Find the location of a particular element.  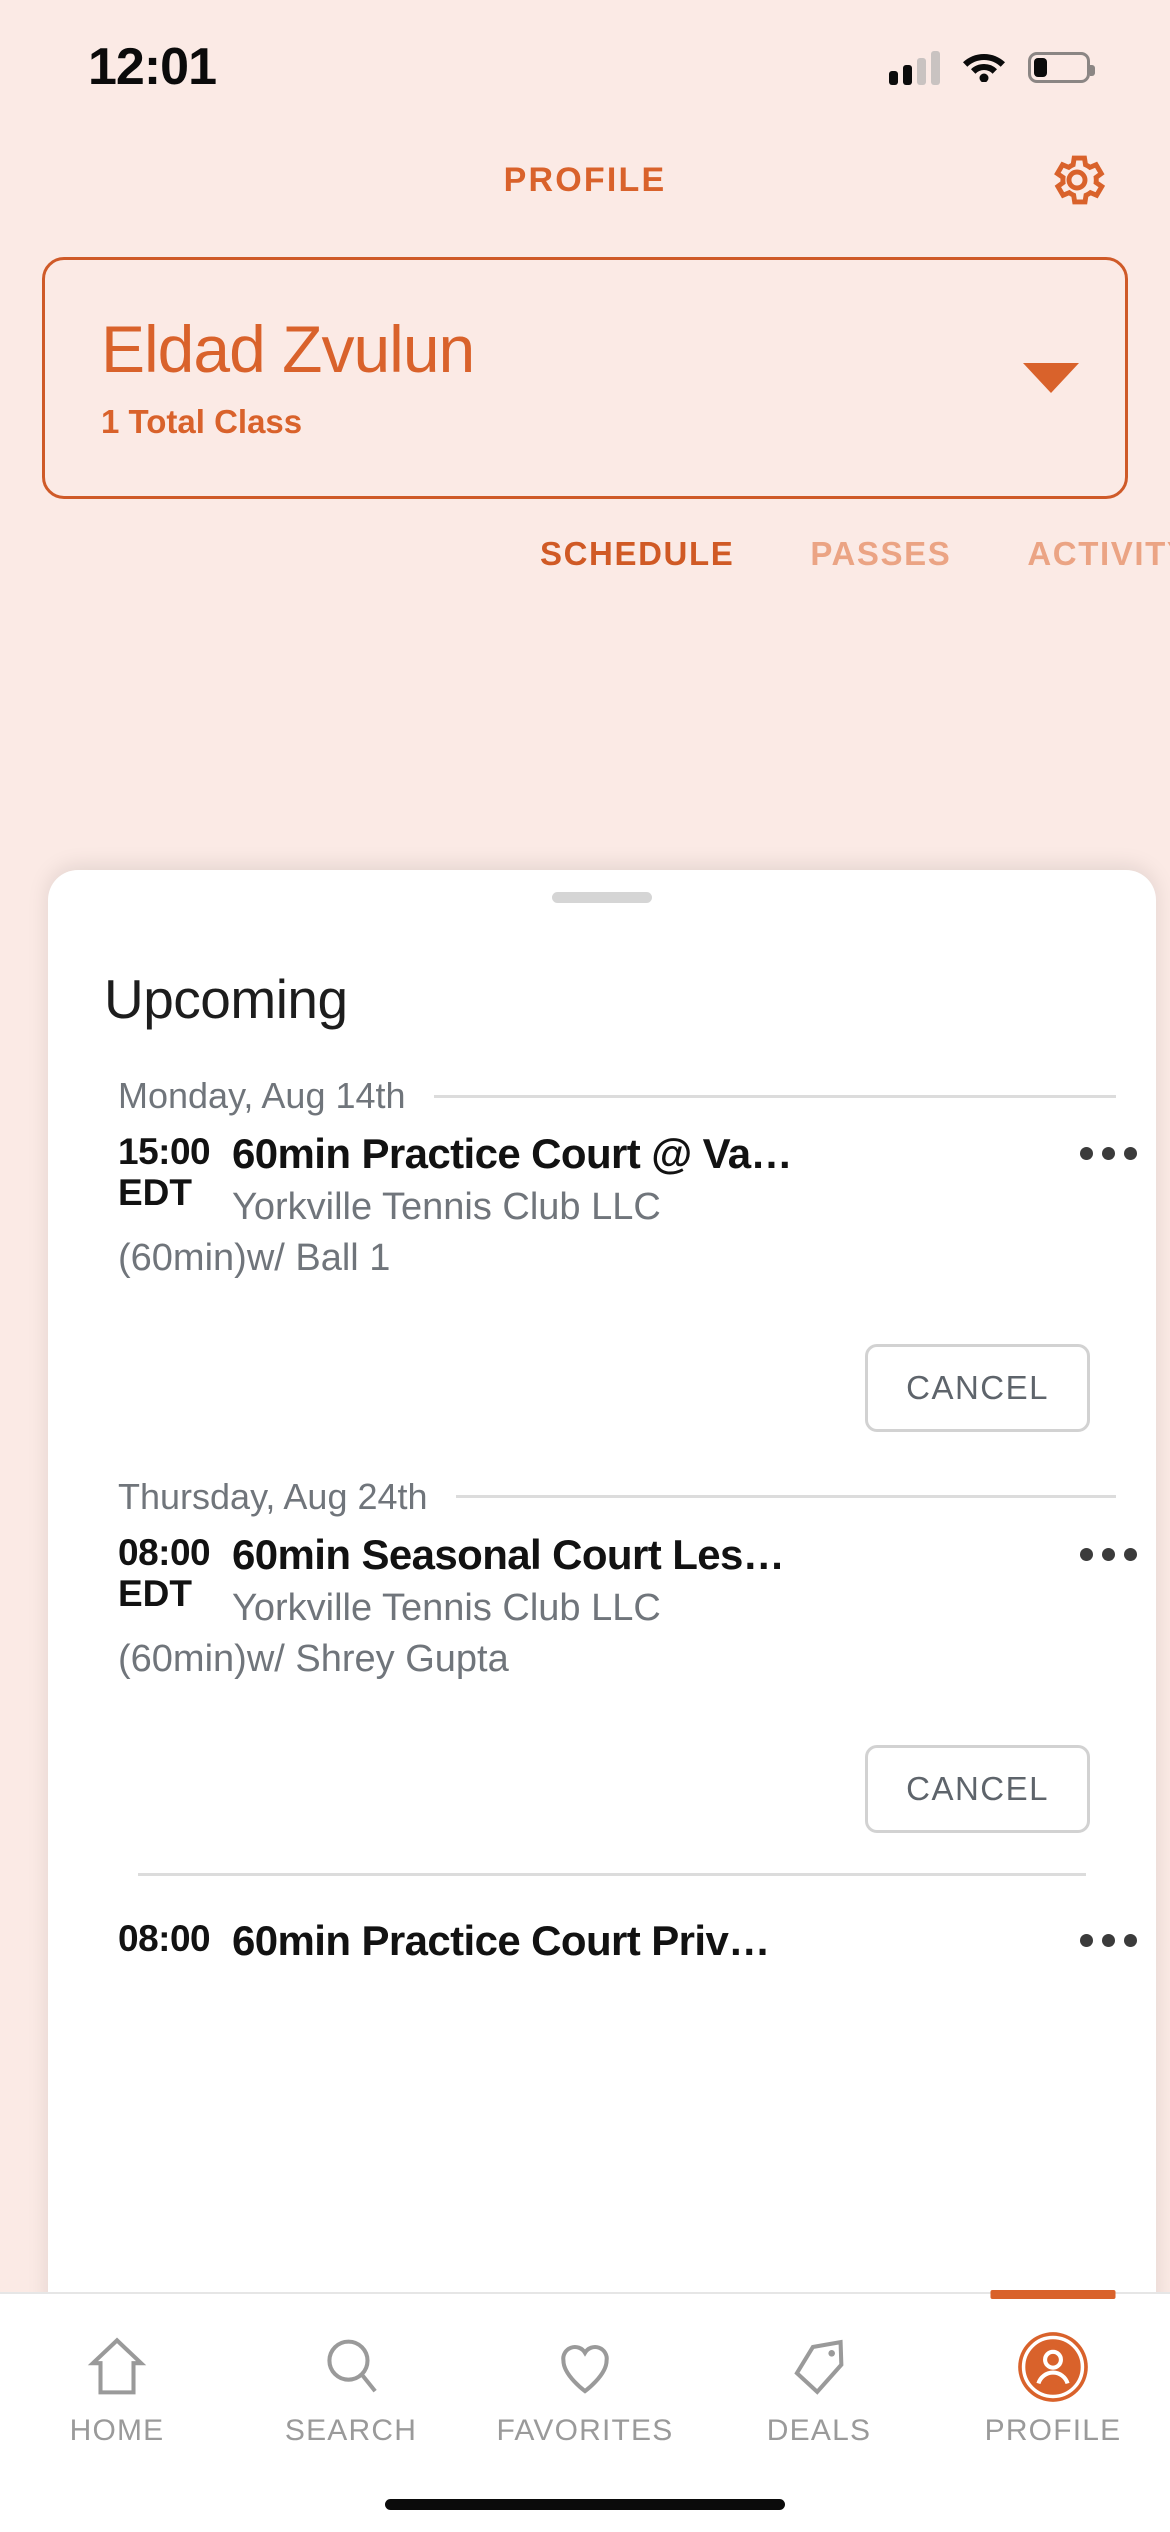

nav-item-deals: DEALS is located at coordinates (819, 2371).